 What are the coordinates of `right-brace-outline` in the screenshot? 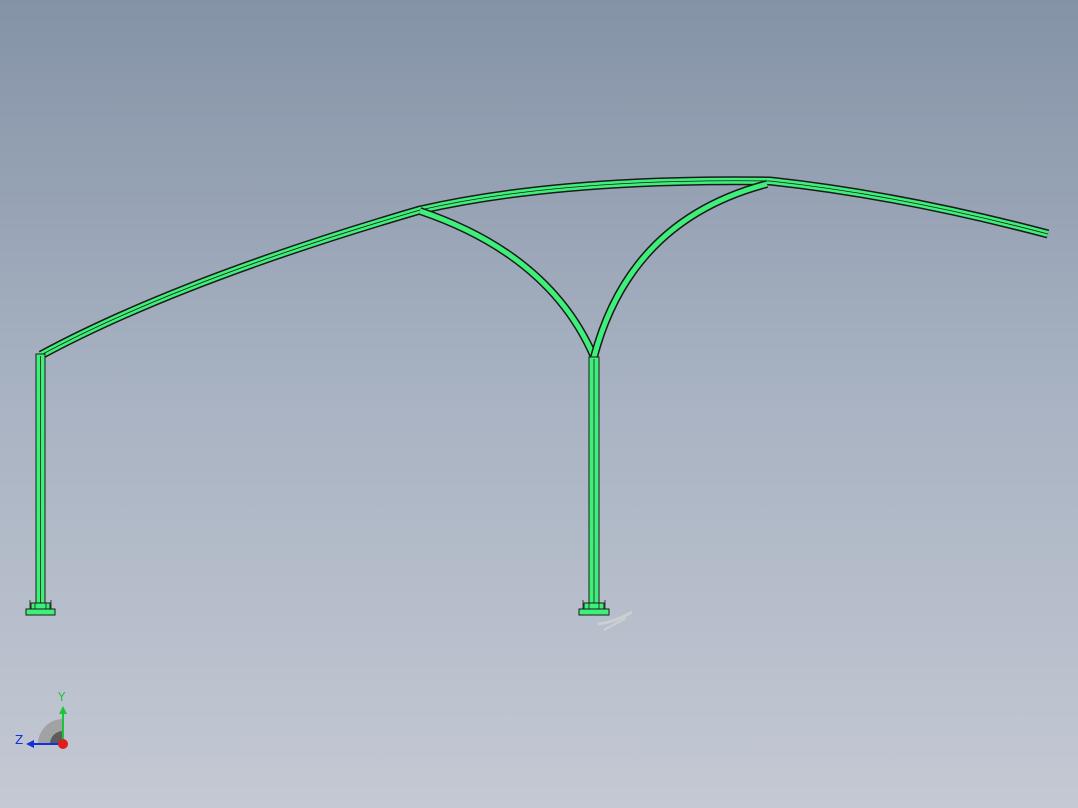 It's located at (679, 269).